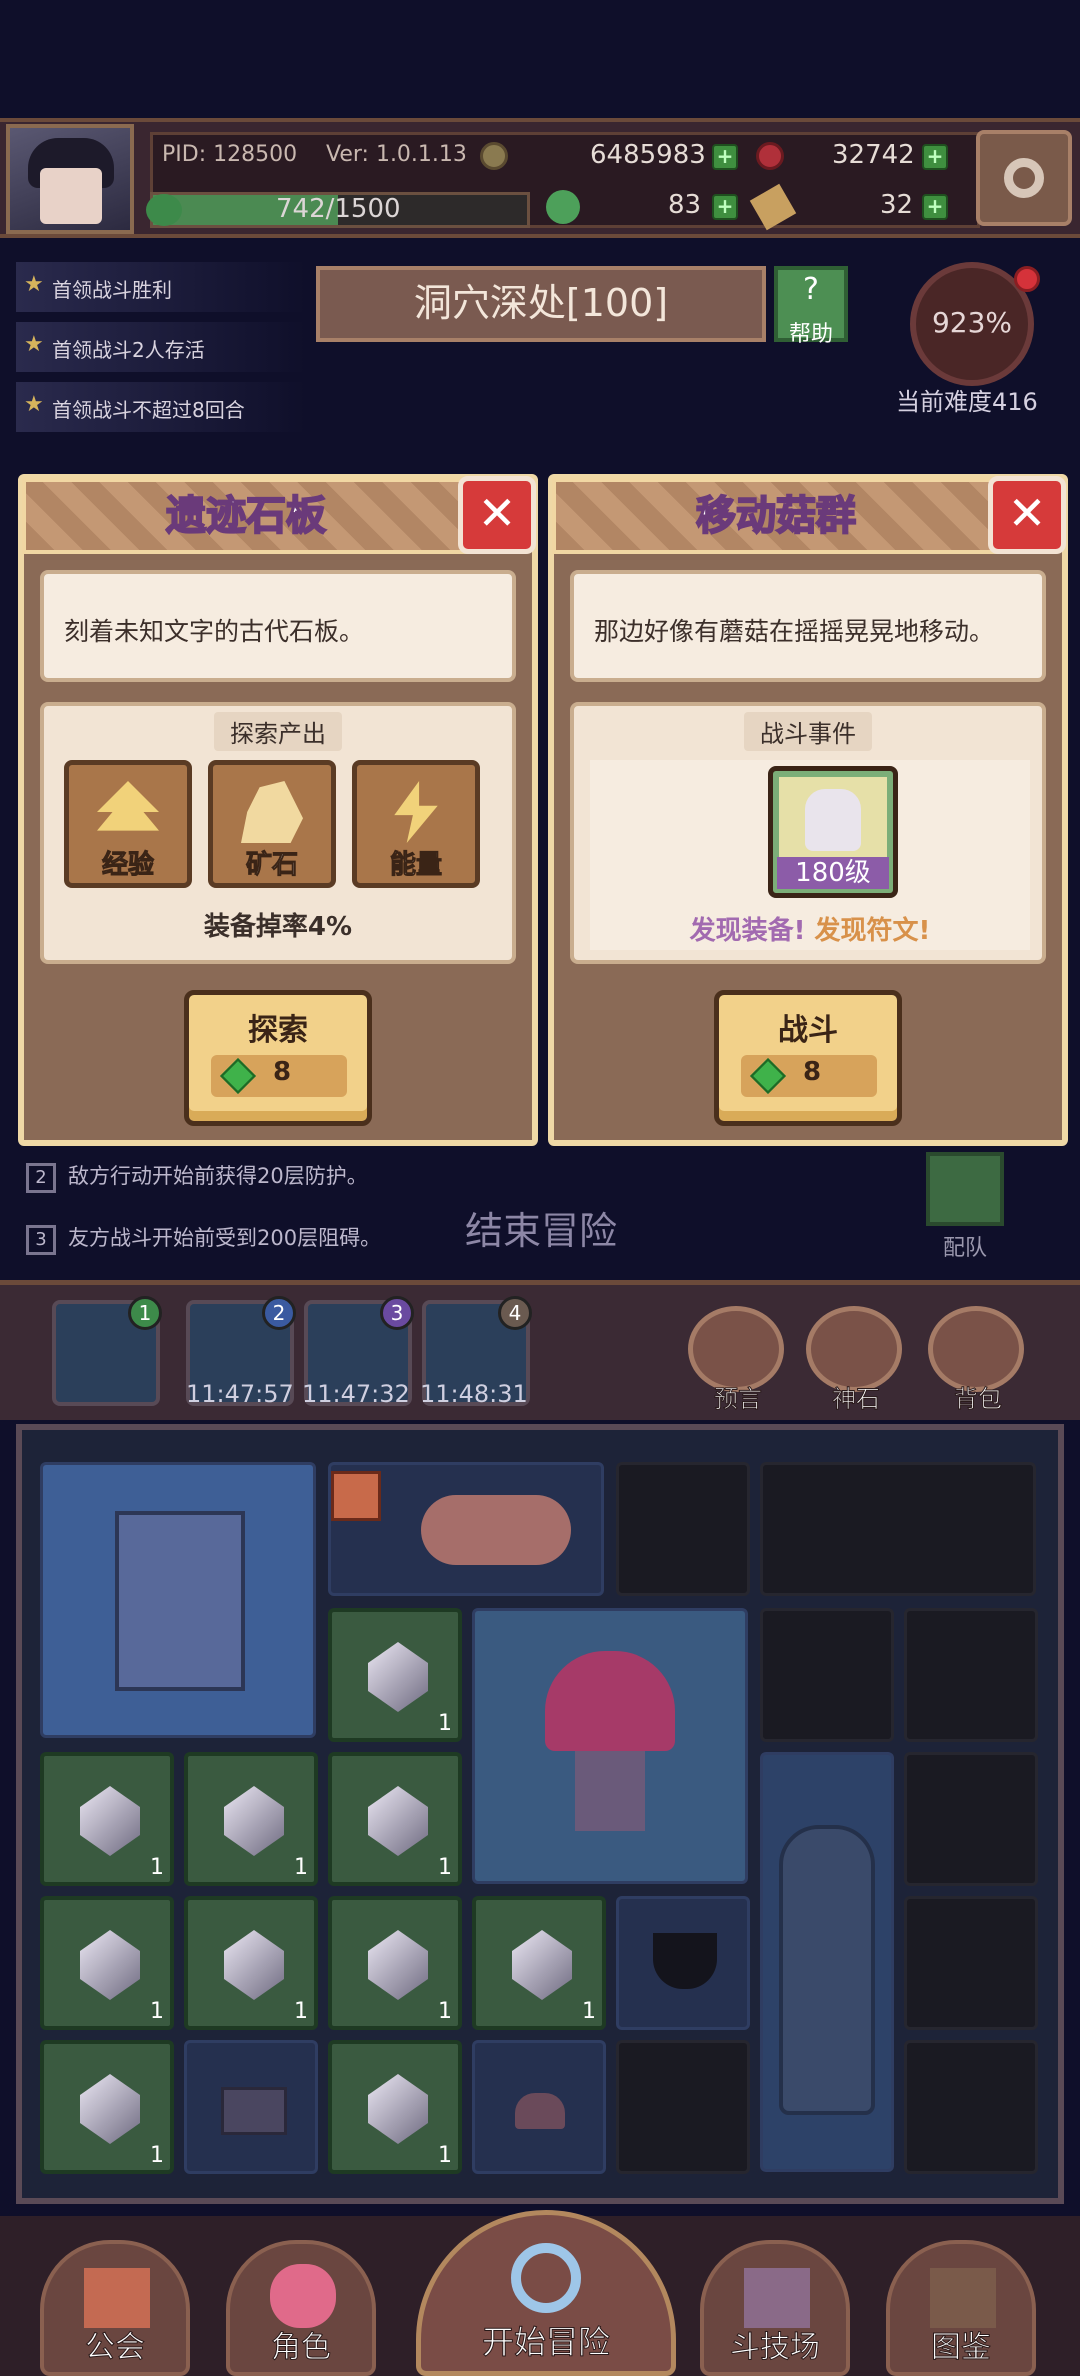 The width and height of the screenshot is (1080, 2376). I want to click on slot-timer: 11:47:57, so click(240, 1394).